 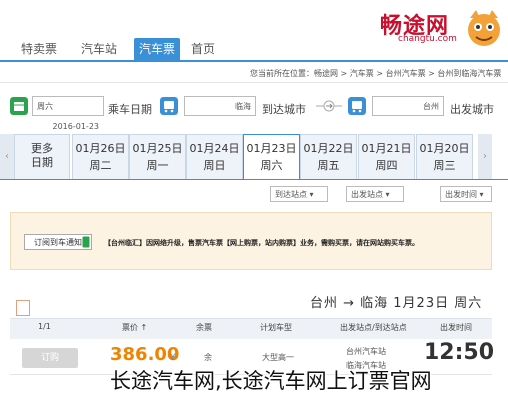 What do you see at coordinates (42, 157) in the screenshot?
I see `more-dates-tab: 更多日期` at bounding box center [42, 157].